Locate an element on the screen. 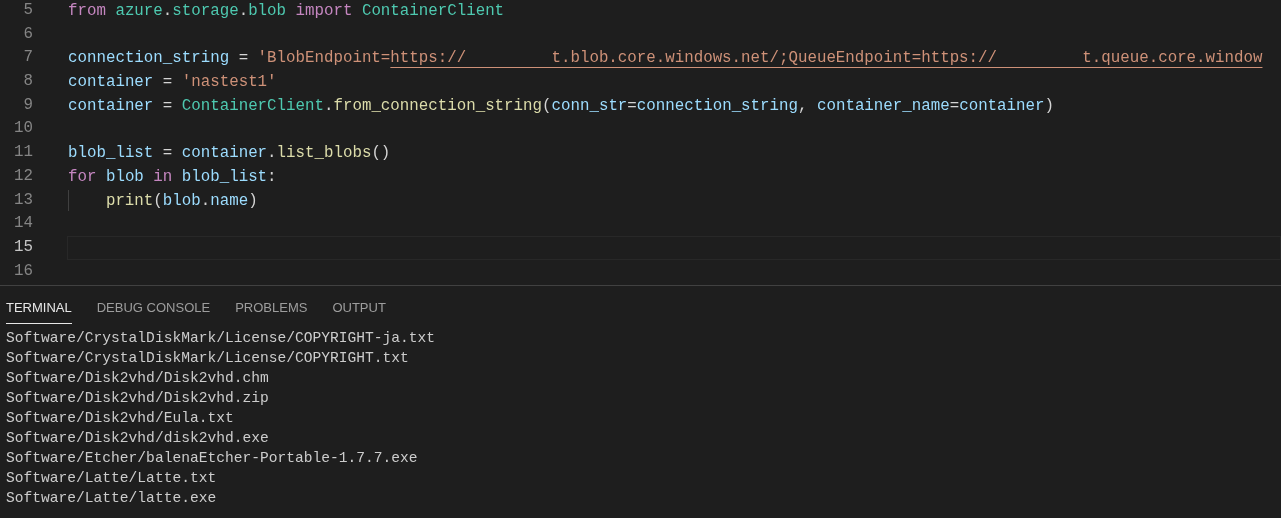 The image size is (1281, 518). code-line: for blob in blob_list: is located at coordinates (172, 177).